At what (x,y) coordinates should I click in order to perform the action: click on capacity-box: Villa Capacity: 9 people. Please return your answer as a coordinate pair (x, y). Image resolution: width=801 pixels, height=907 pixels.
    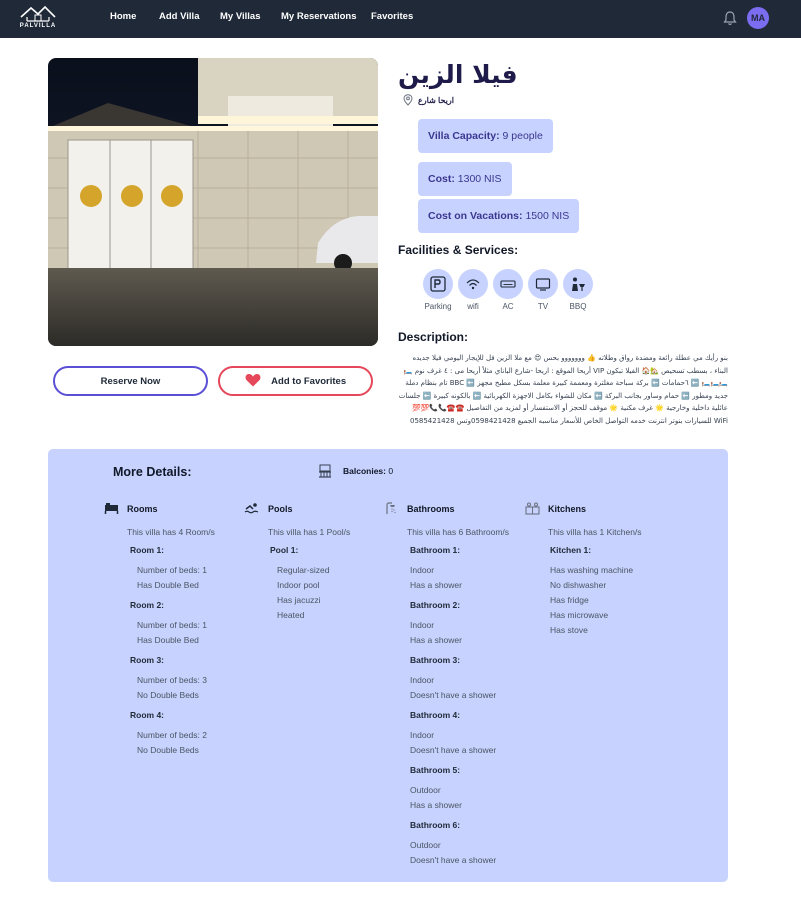
    Looking at the image, I should click on (485, 136).